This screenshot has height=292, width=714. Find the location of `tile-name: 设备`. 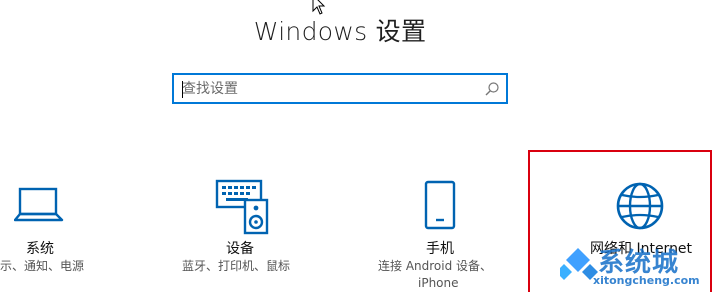

tile-name: 设备 is located at coordinates (240, 249).